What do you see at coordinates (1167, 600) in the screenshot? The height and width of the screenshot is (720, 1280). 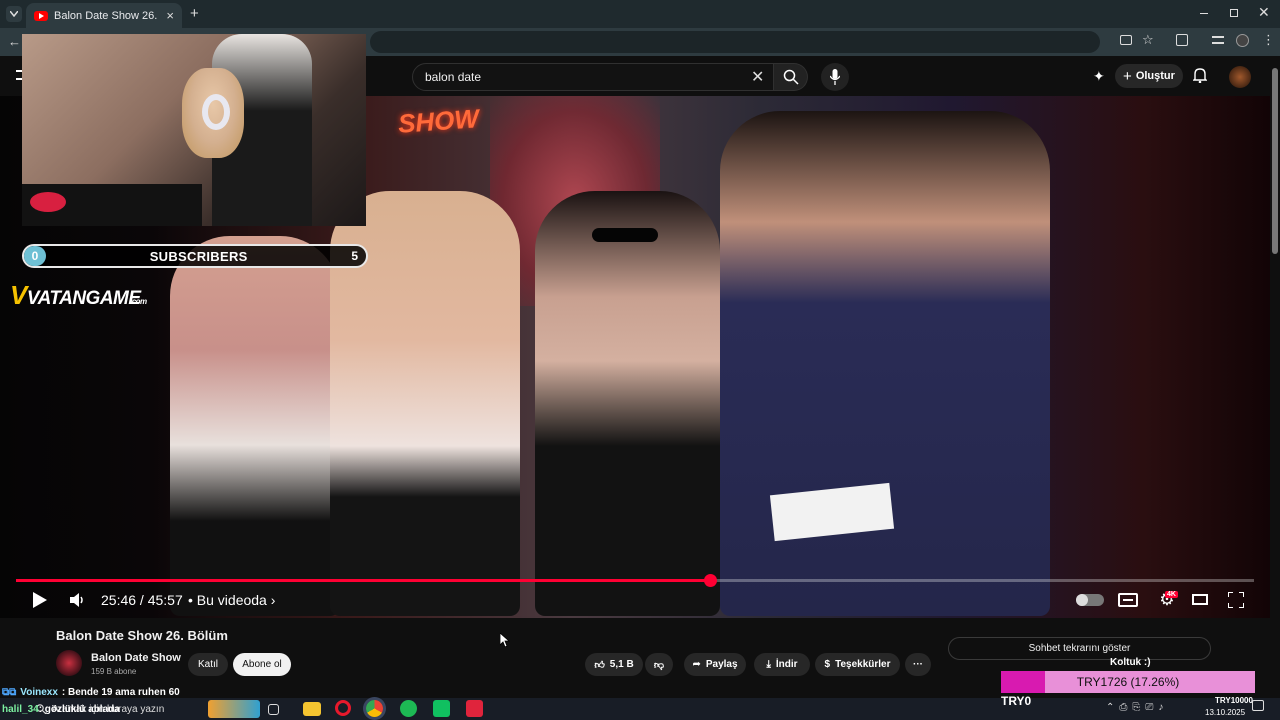 I see `settings-button: ⚙ 4K` at bounding box center [1167, 600].